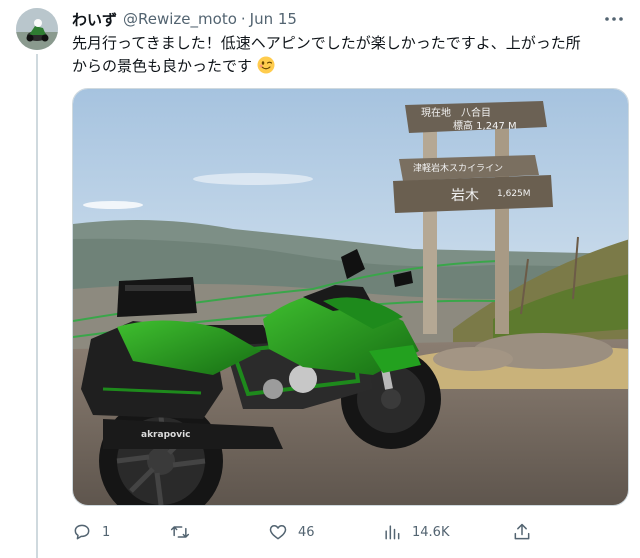 The image size is (640, 558). I want to click on views-icon, so click(392, 532).